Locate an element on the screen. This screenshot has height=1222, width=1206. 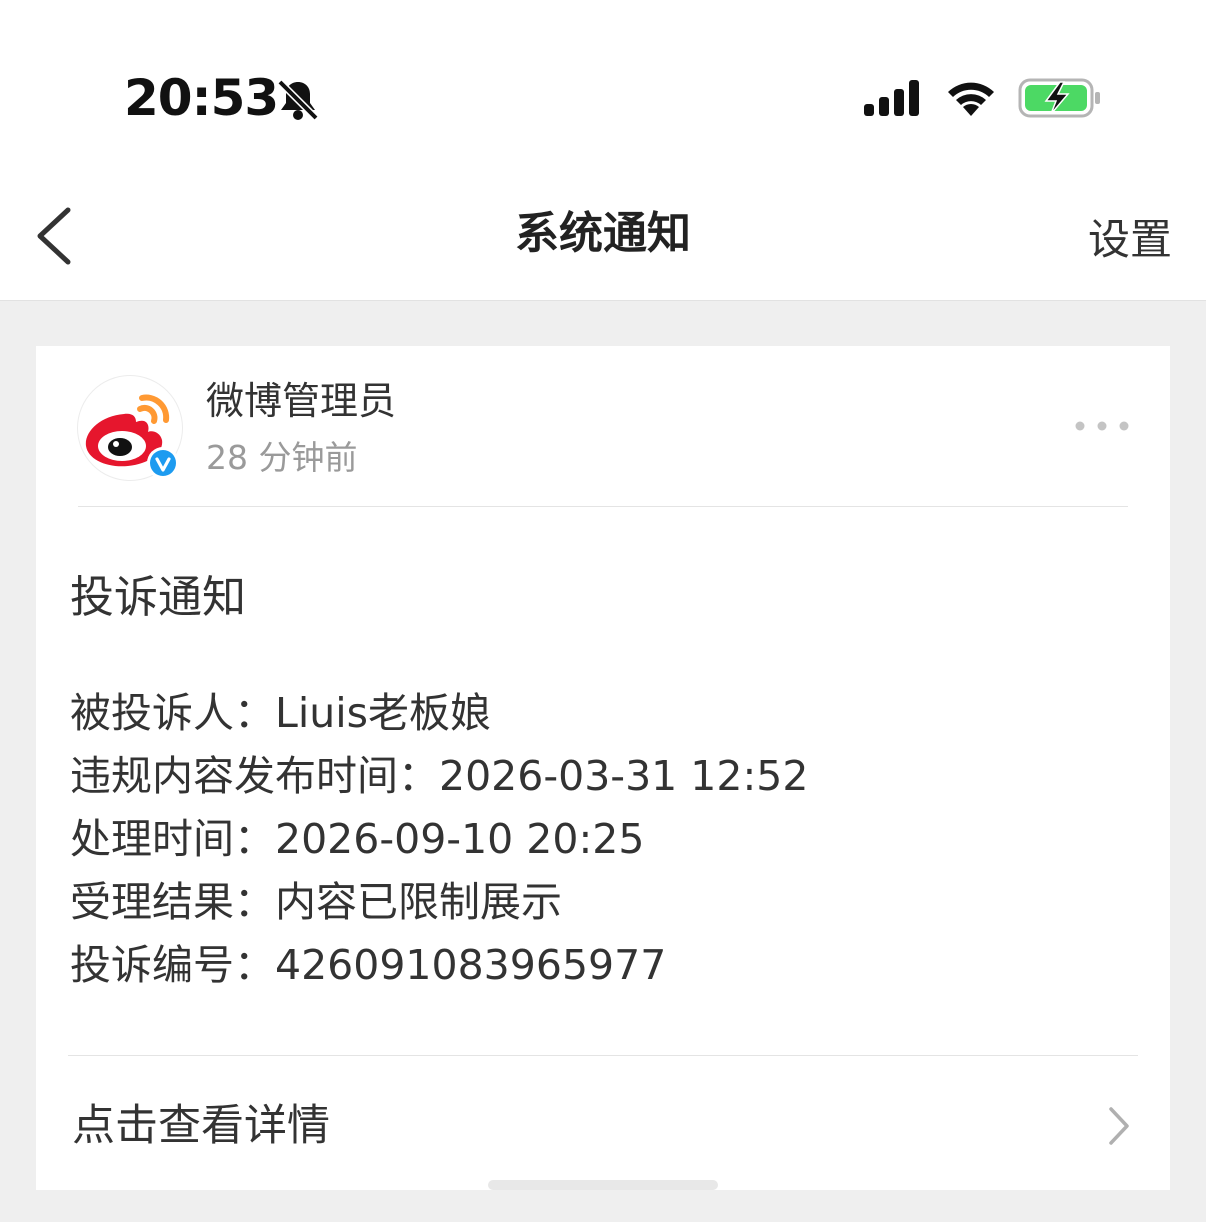
field-value: 4260910839659​77 is located at coordinates (471, 965).